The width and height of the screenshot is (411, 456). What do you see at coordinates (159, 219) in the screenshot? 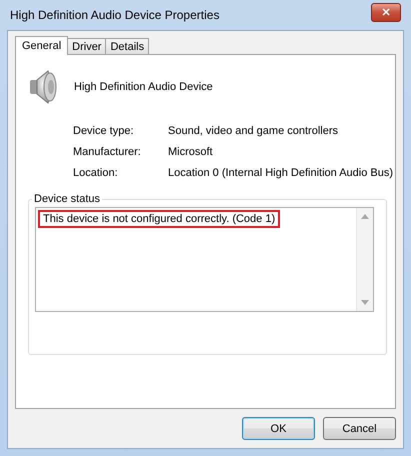
I see `status-message: This device is not configured correctly. (Code 1)` at bounding box center [159, 219].